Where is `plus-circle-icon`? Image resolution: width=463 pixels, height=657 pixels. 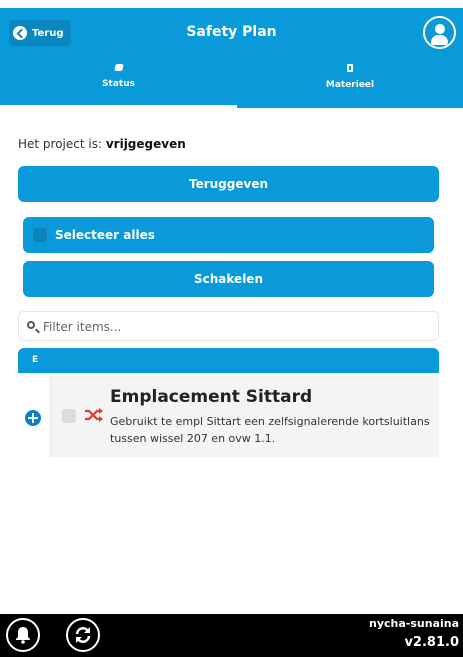
plus-circle-icon is located at coordinates (33, 418).